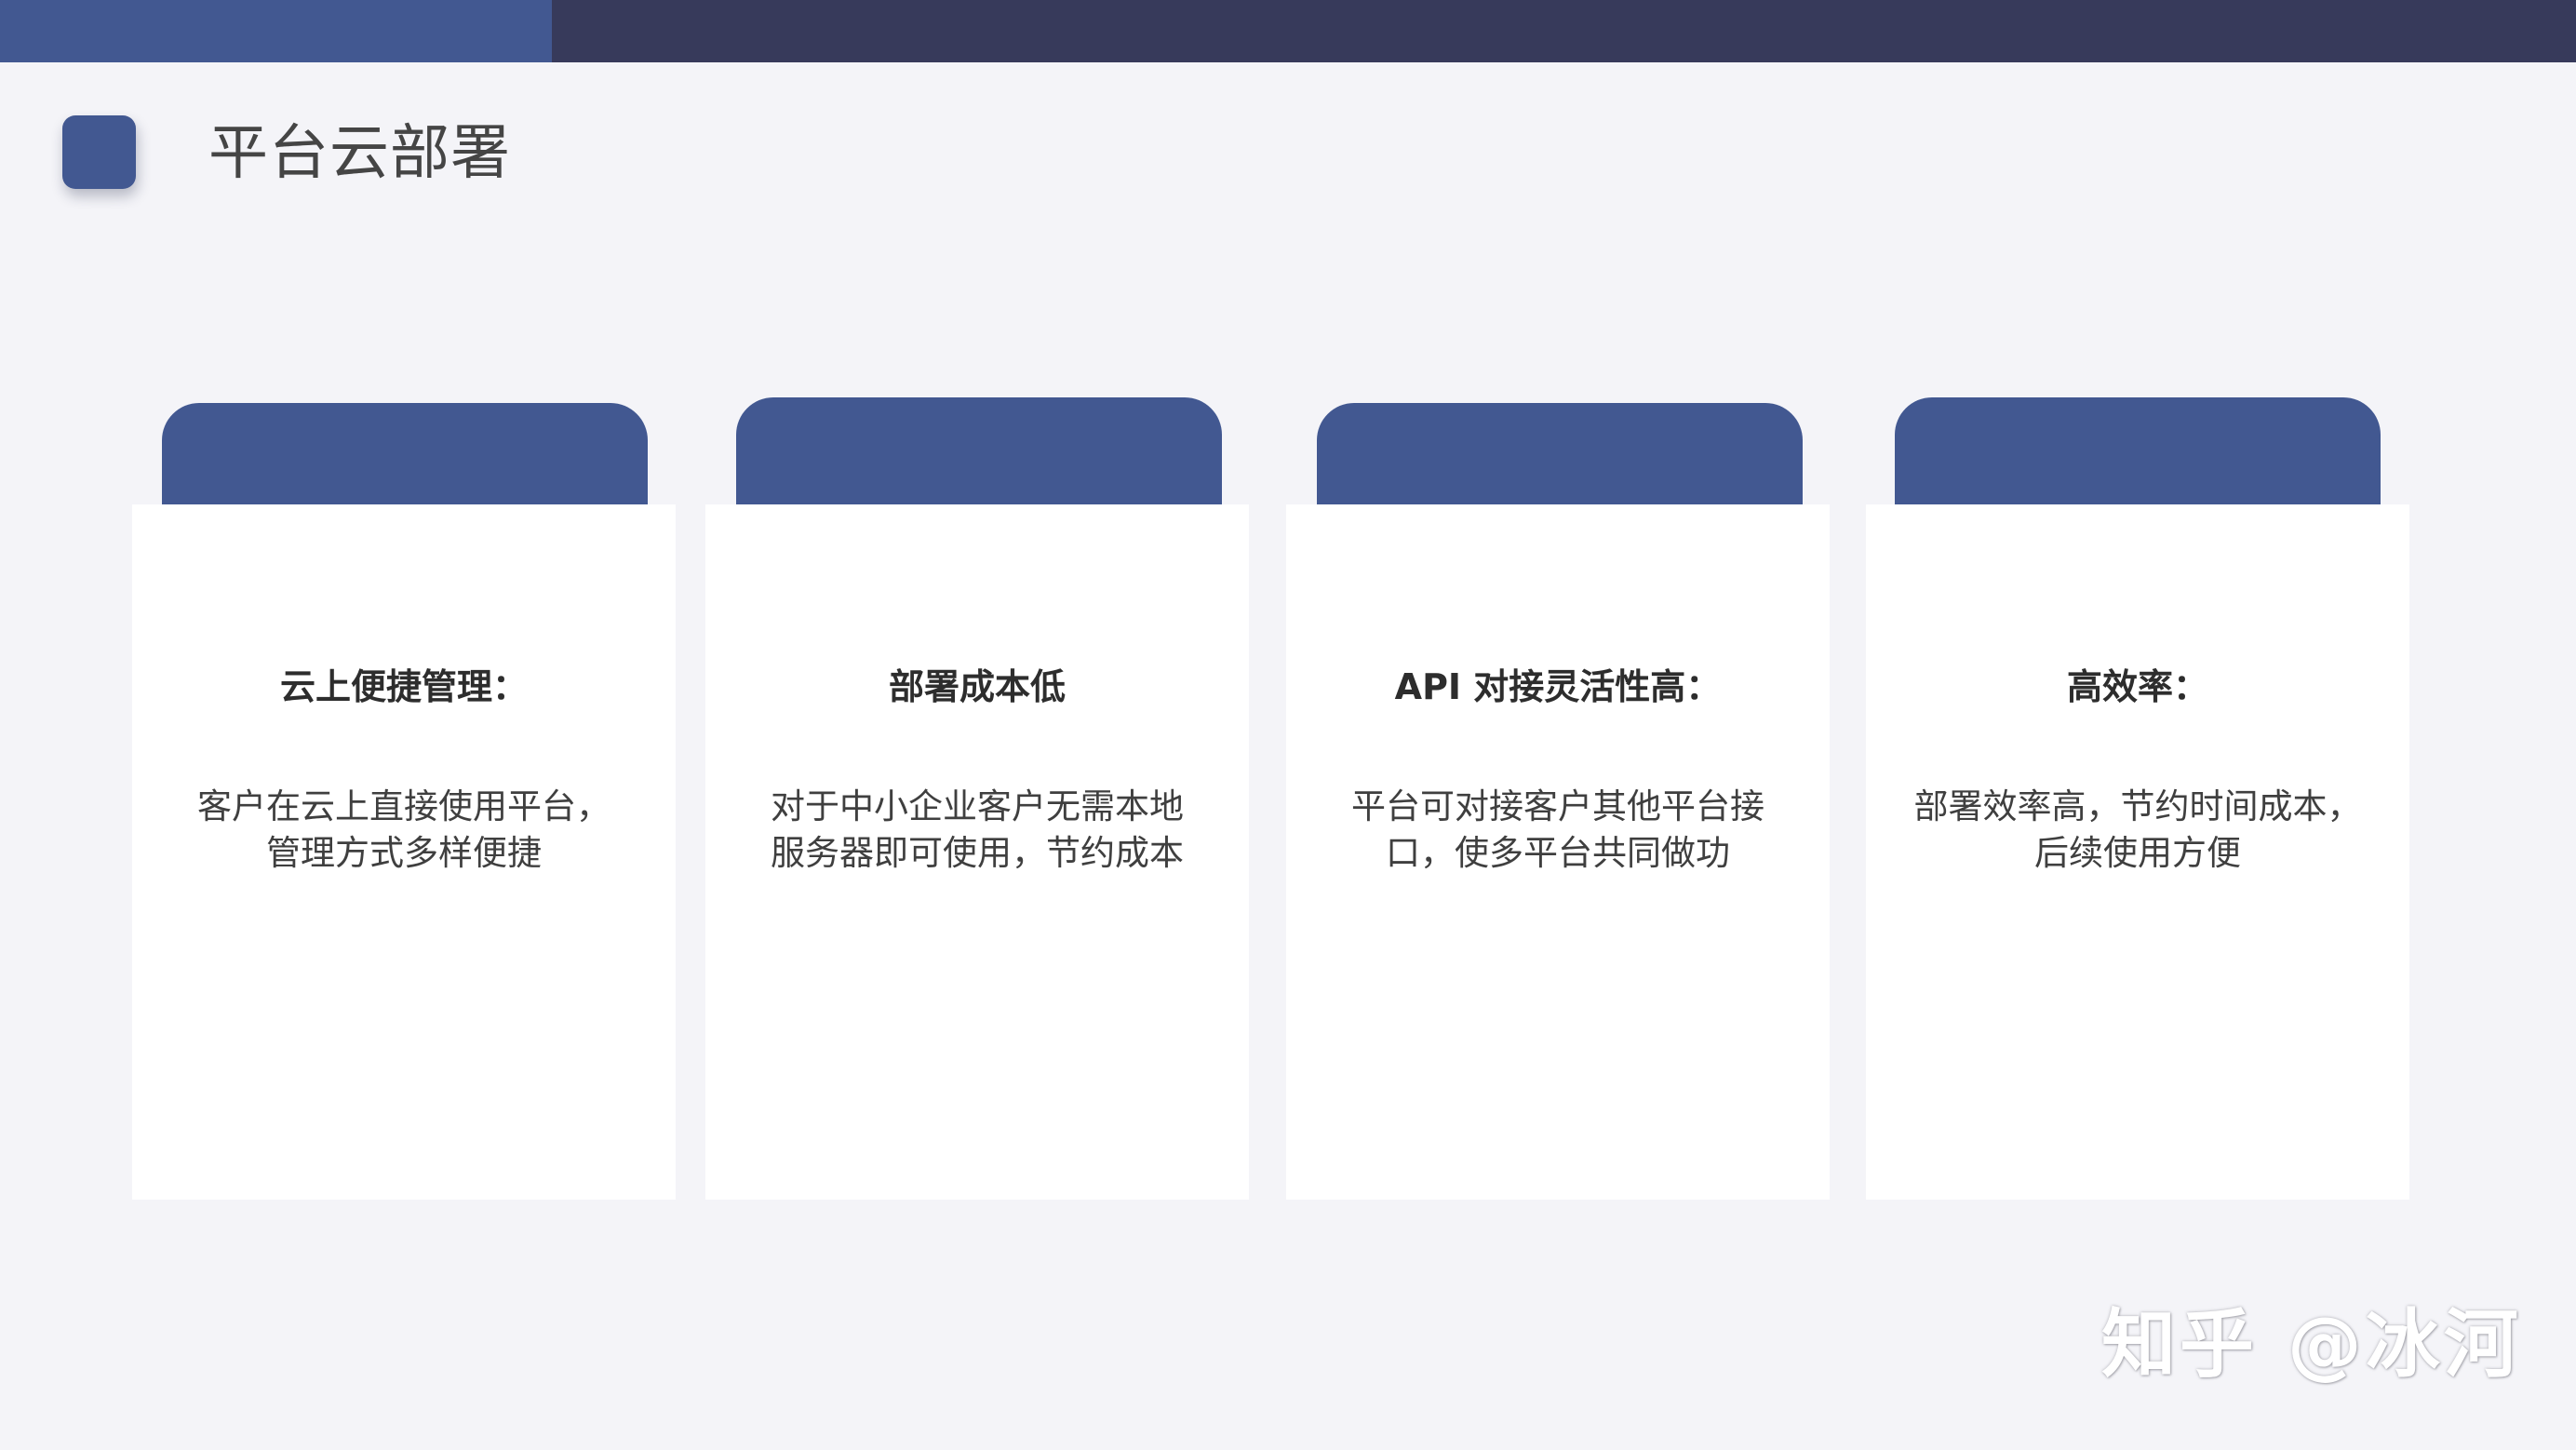 Image resolution: width=2576 pixels, height=1450 pixels. What do you see at coordinates (99, 152) in the screenshot?
I see `title-square-icon` at bounding box center [99, 152].